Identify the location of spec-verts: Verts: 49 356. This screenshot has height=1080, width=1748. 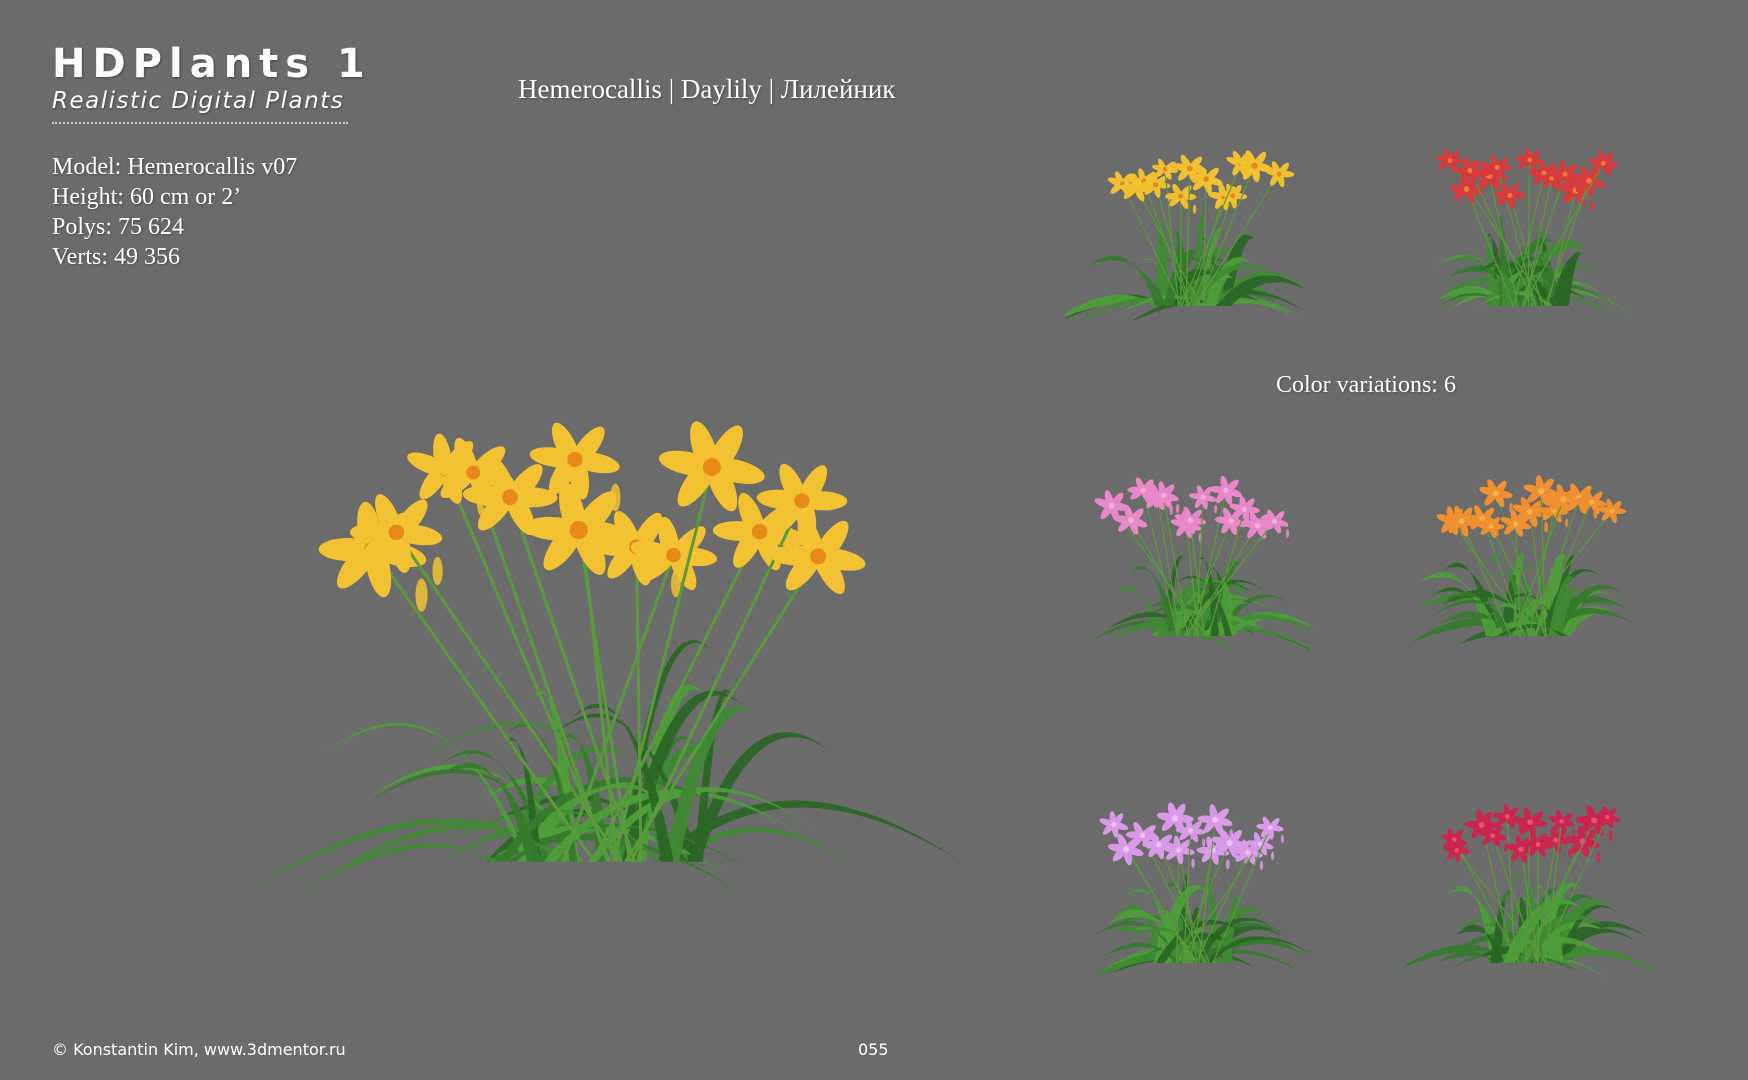
(116, 257).